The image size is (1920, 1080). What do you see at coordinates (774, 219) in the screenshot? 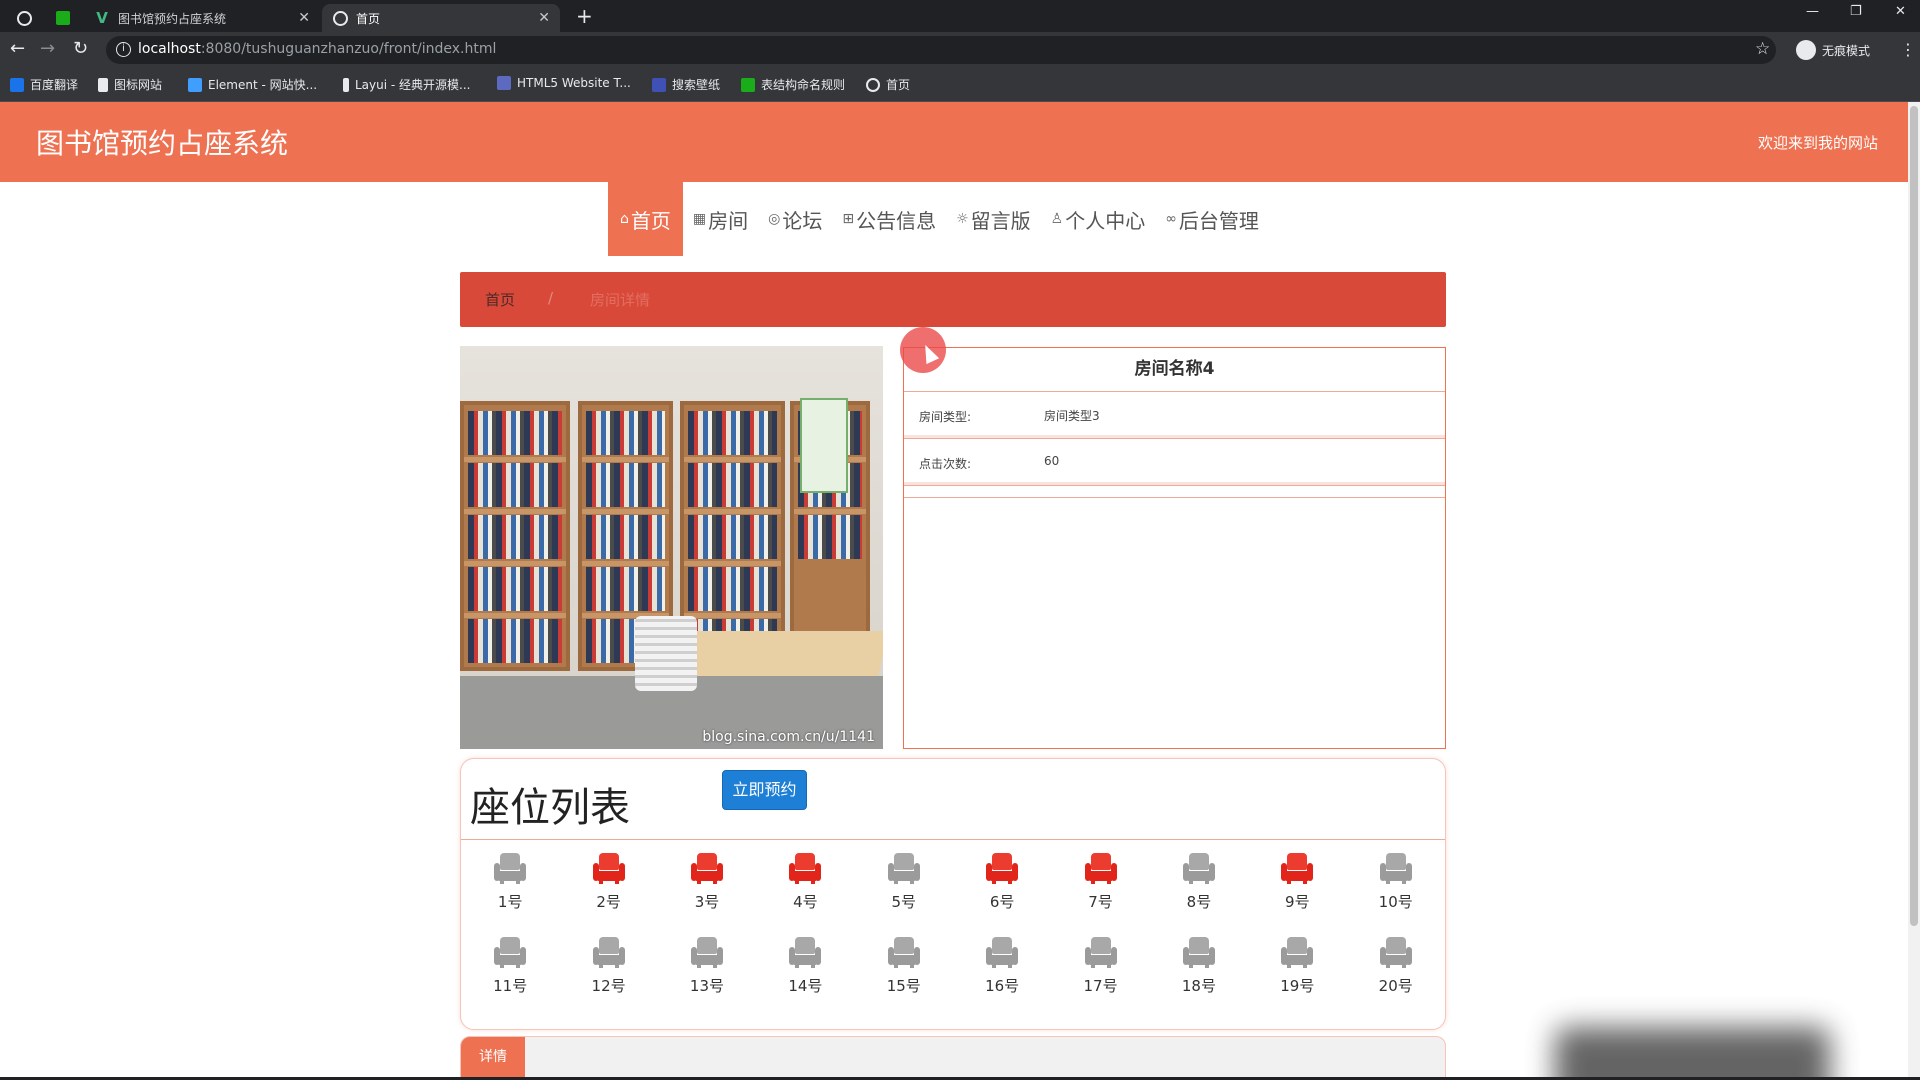
I see `chat-icon: ◎` at bounding box center [774, 219].